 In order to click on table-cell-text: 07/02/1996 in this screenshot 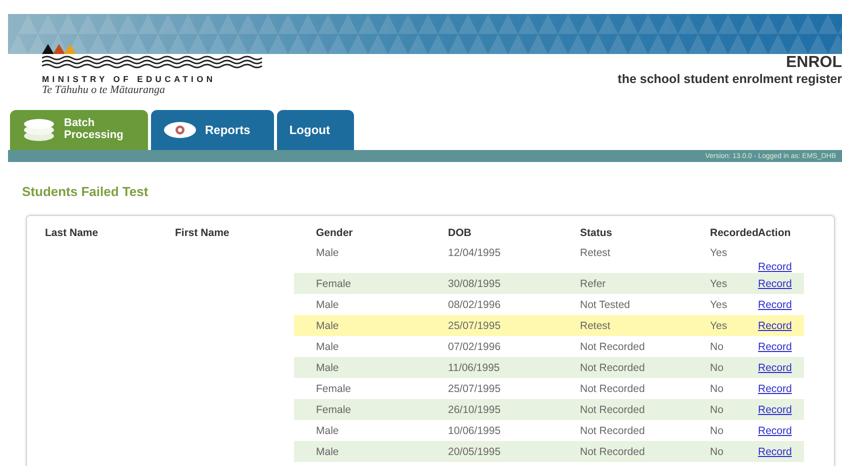, I will do `click(474, 347)`.